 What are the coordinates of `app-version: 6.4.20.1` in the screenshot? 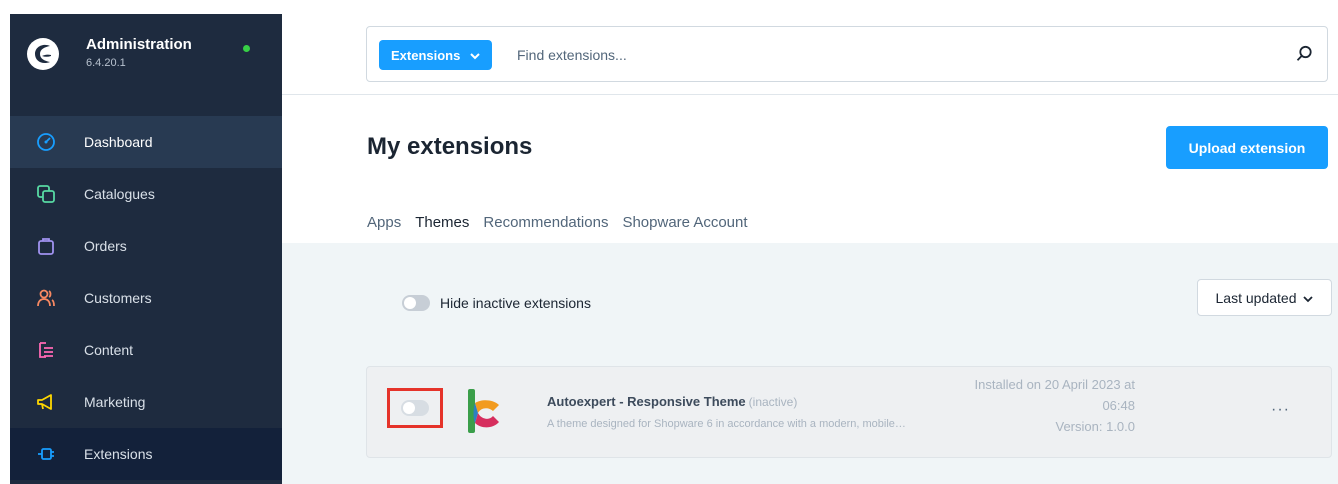 It's located at (106, 63).